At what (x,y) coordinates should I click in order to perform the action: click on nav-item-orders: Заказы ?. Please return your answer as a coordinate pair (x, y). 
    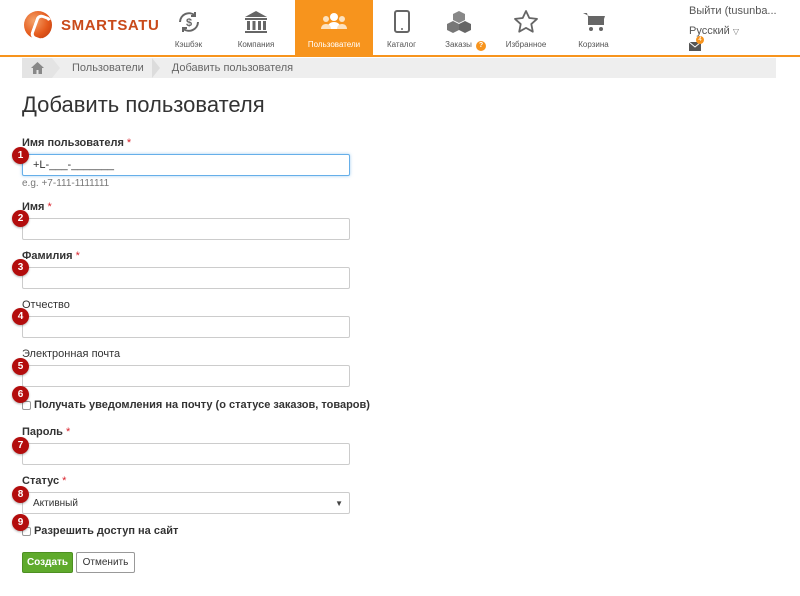
    Looking at the image, I should click on (458, 27).